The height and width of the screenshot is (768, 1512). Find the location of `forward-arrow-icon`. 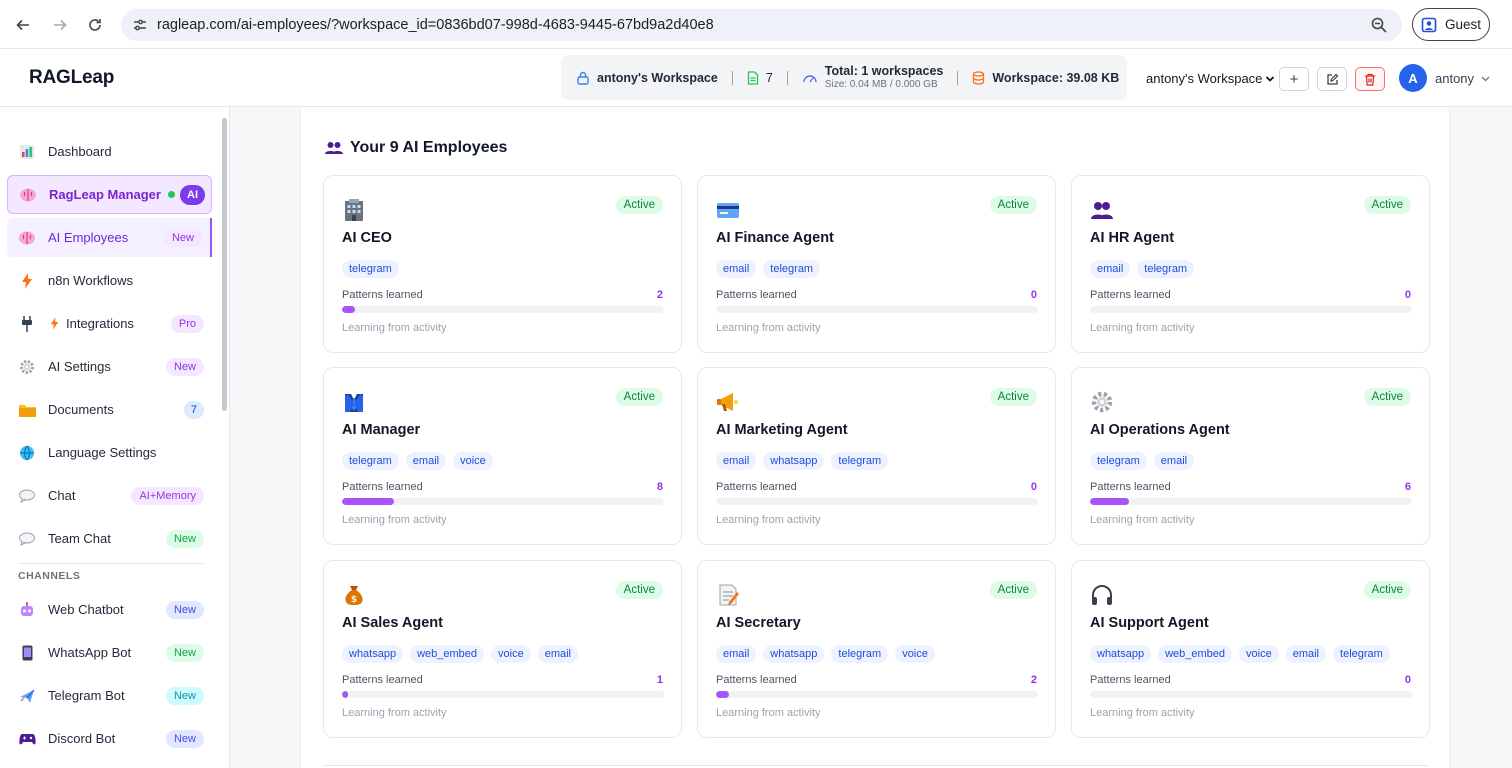

forward-arrow-icon is located at coordinates (60, 25).